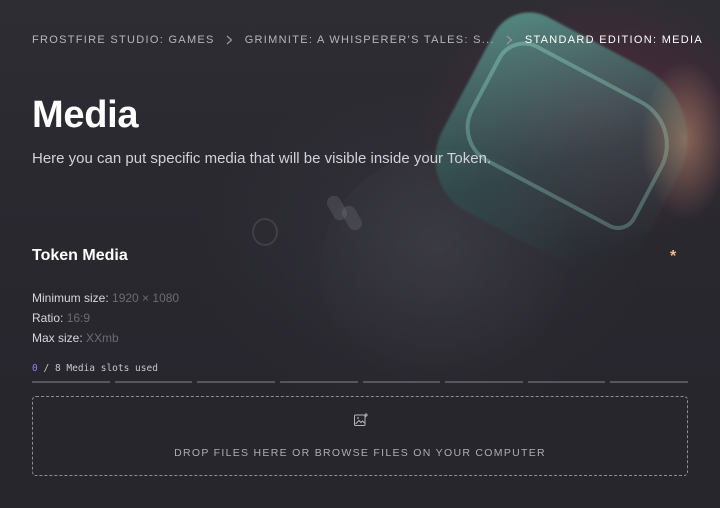  Describe the element at coordinates (57, 338) in the screenshot. I see `spec-label: Max size:` at that location.